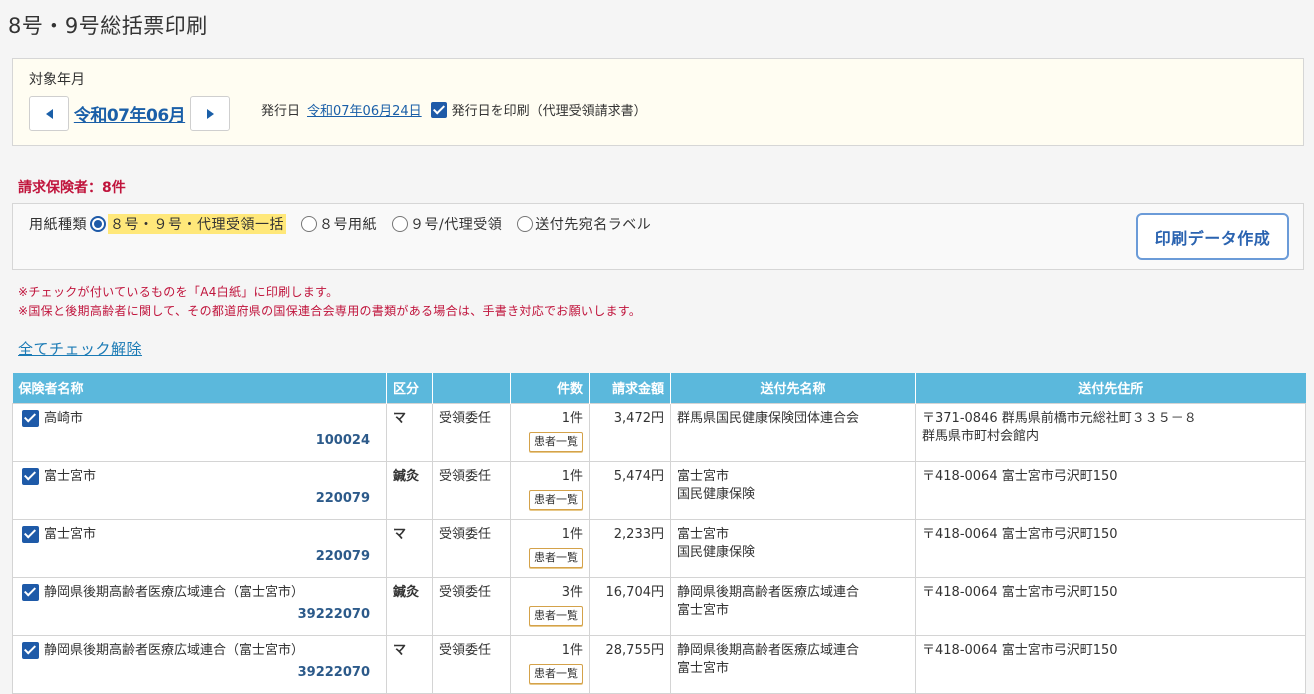 The image size is (1314, 694). I want to click on issue-date-row: 発行日 令和07年06月24日 発行日を印刷（代理受領請求書）, so click(454, 109).